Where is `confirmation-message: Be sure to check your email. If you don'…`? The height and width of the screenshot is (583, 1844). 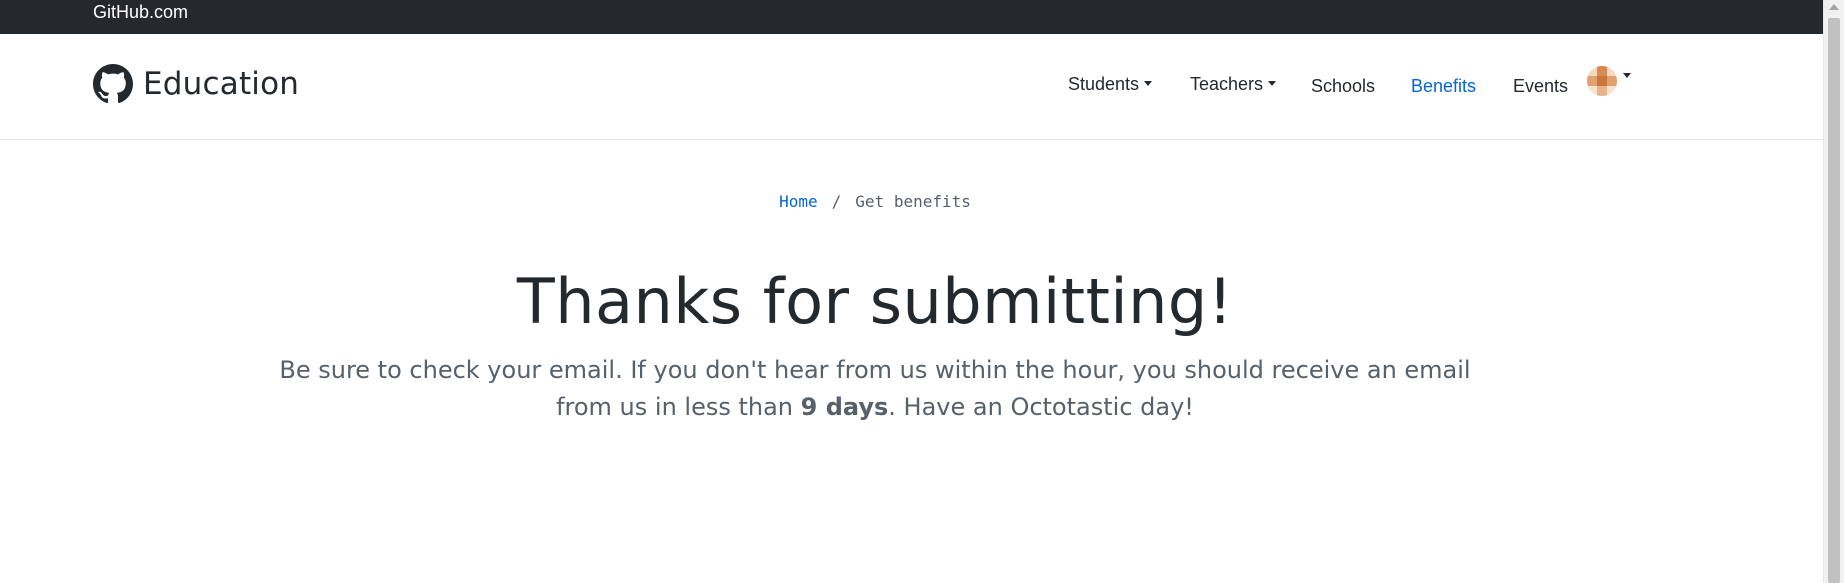 confirmation-message: Be sure to check your email. If you don'… is located at coordinates (875, 389).